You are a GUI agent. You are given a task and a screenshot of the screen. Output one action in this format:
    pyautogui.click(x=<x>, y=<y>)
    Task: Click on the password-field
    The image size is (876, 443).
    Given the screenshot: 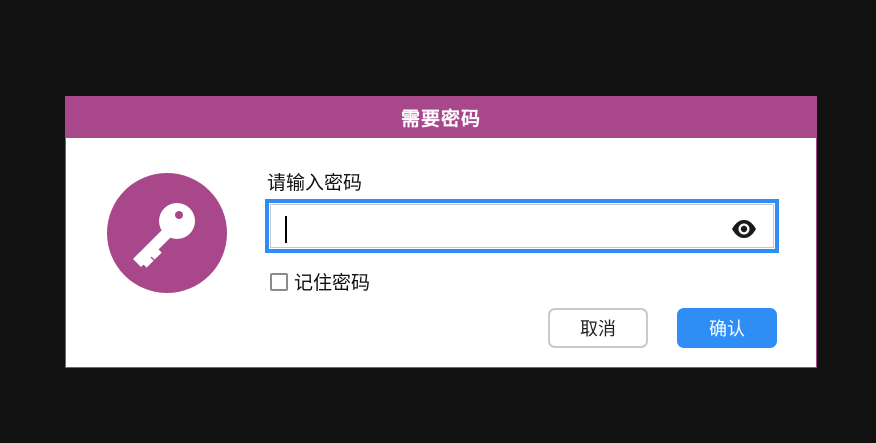 What is the action you would take?
    pyautogui.click(x=522, y=226)
    